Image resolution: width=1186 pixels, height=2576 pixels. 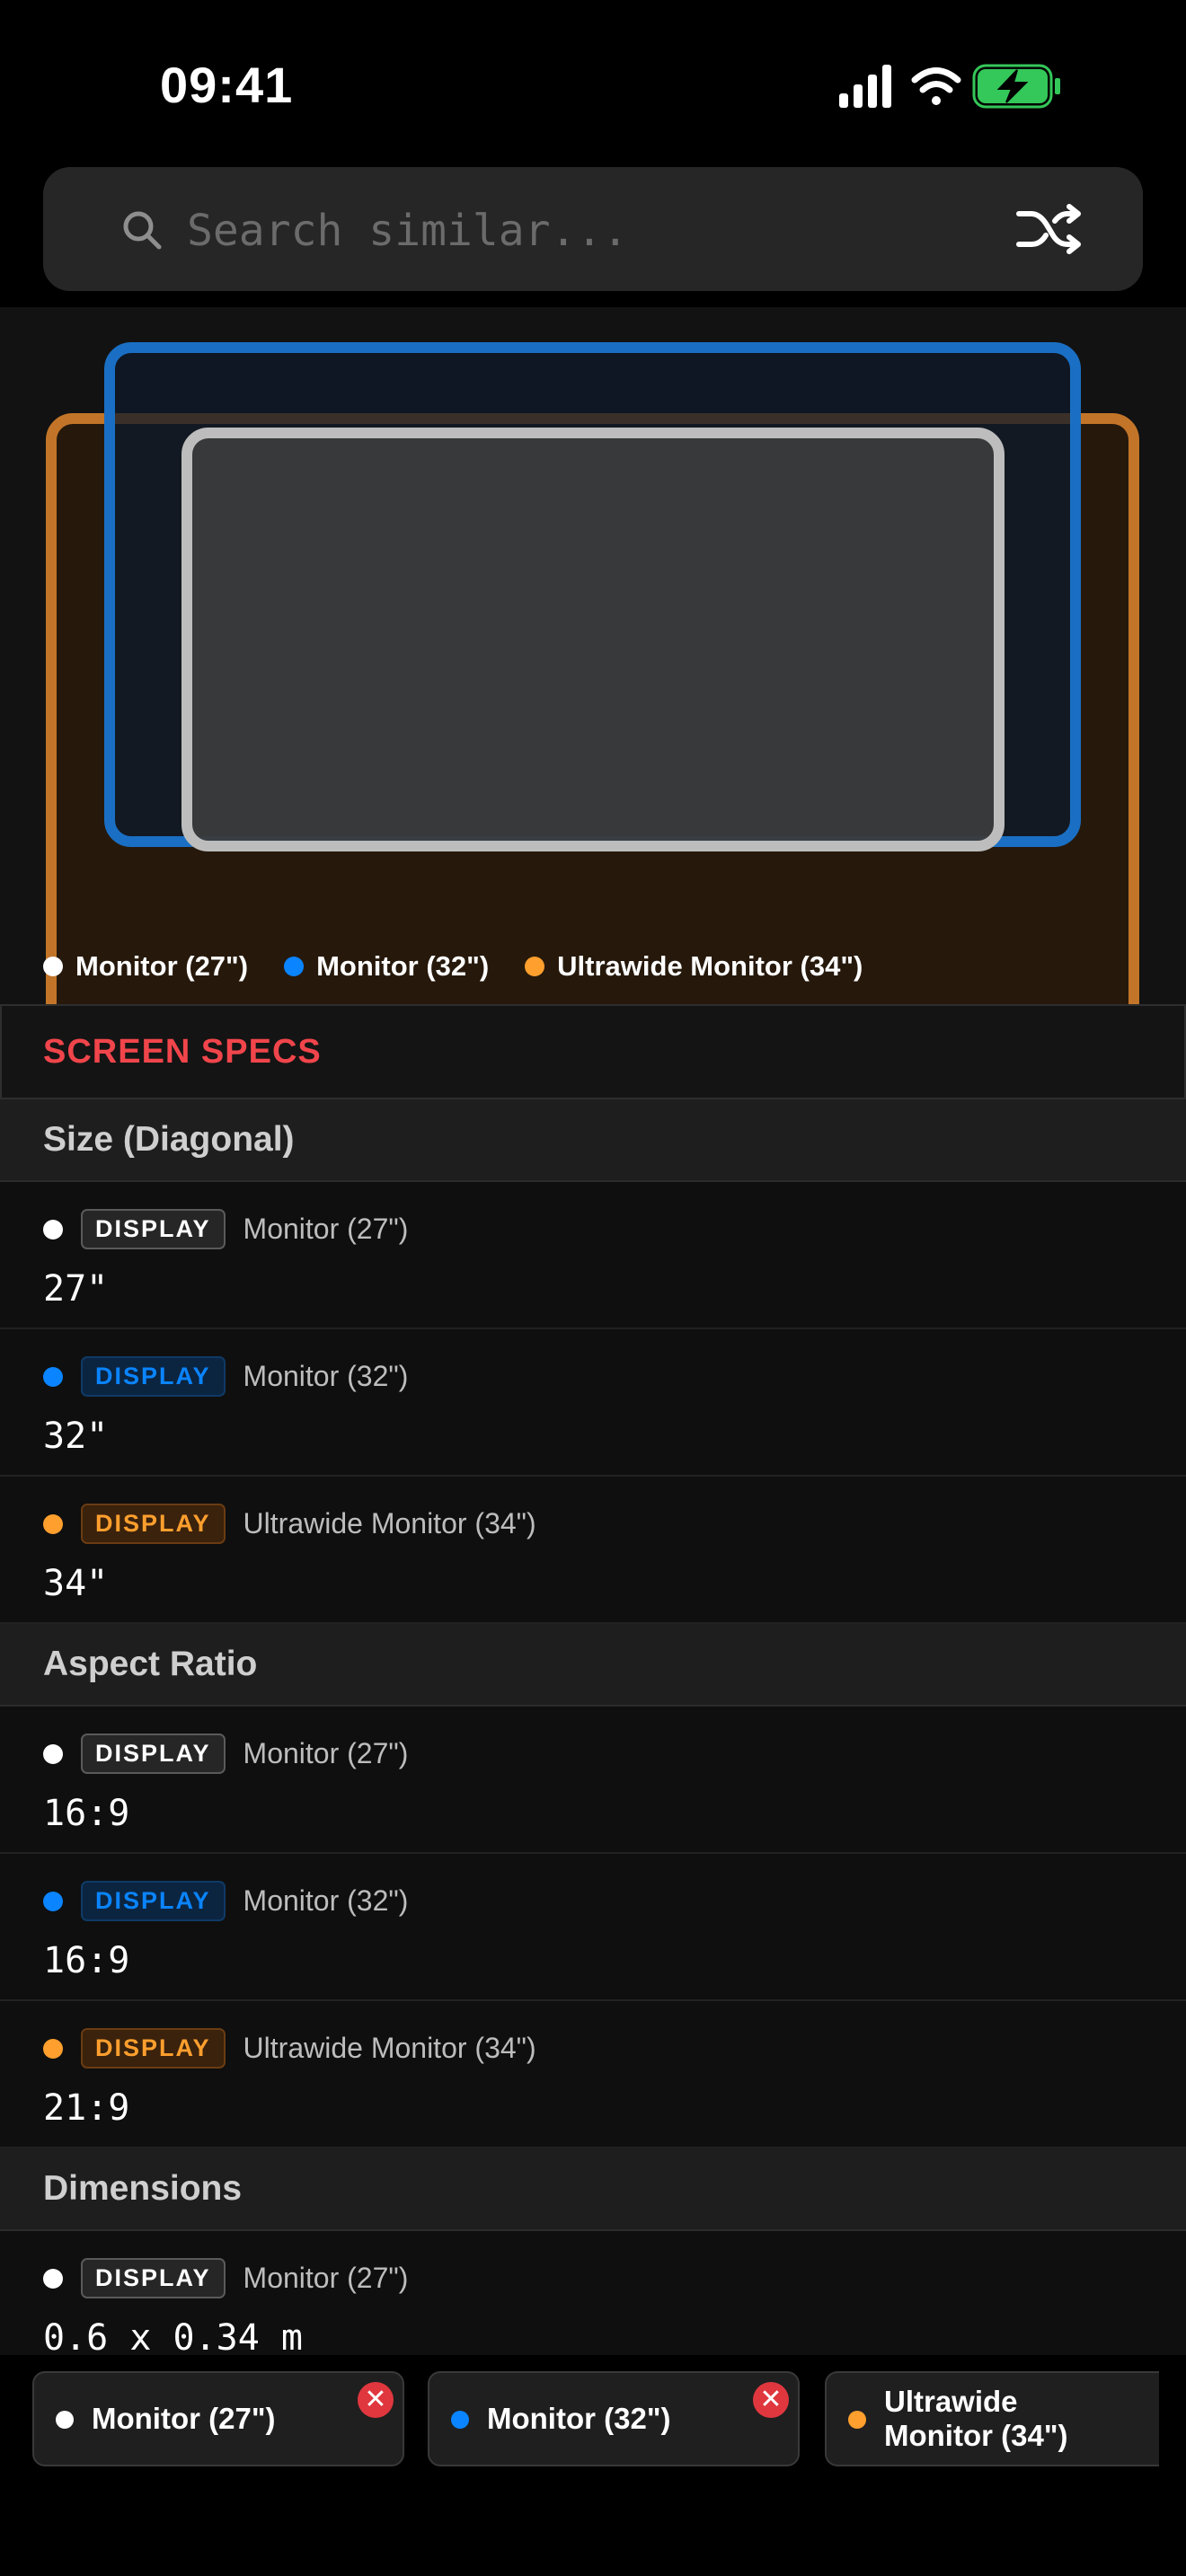 What do you see at coordinates (76, 1289) in the screenshot?
I see `spec-value: 27"` at bounding box center [76, 1289].